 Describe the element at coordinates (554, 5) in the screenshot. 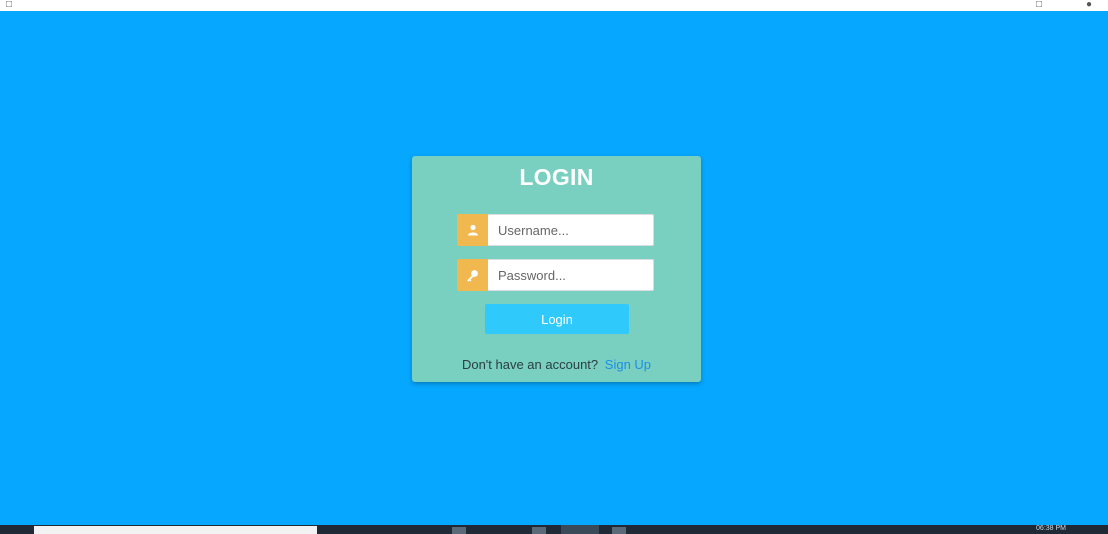

I see `browser-top-strip: □ □ ●` at that location.